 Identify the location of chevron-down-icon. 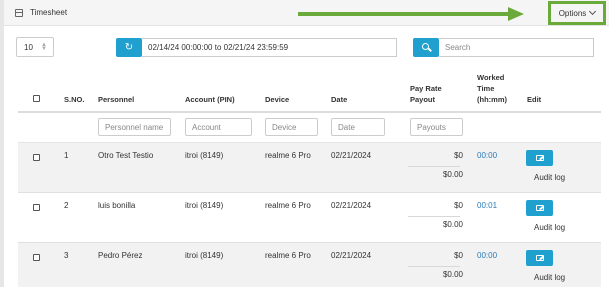
(593, 11).